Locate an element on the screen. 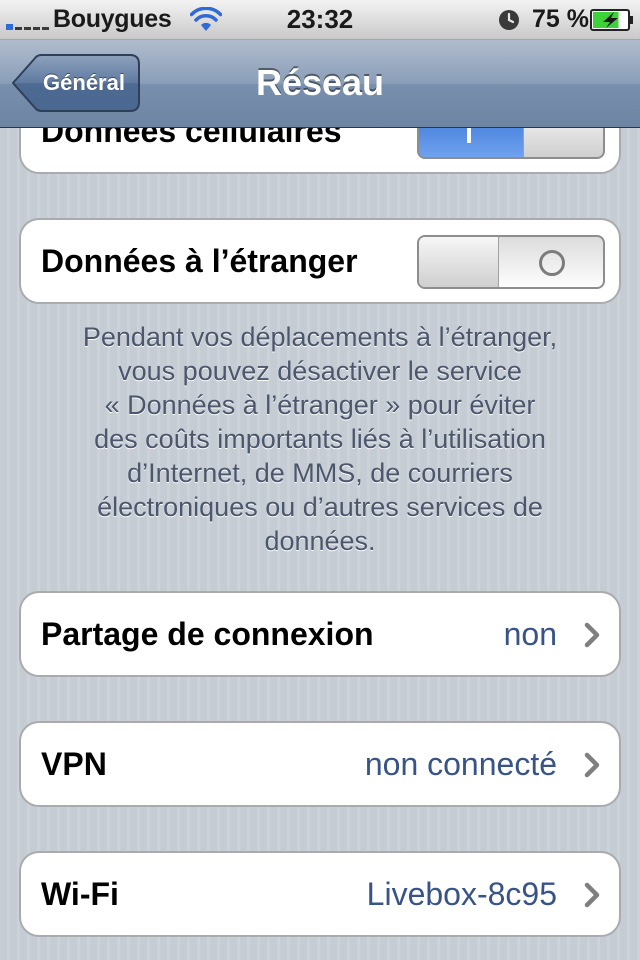 The image size is (640, 960). page-title: Réseau is located at coordinates (320, 82).